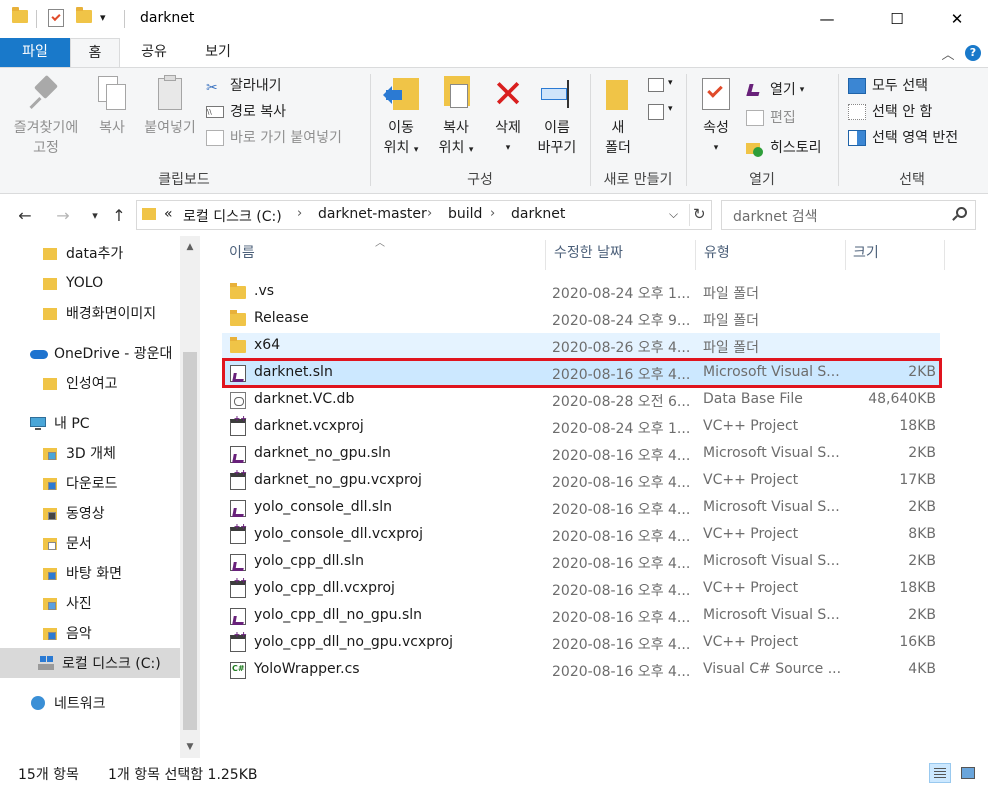 This screenshot has height=787, width=988. Describe the element at coordinates (36, 19) in the screenshot. I see `divider` at that location.